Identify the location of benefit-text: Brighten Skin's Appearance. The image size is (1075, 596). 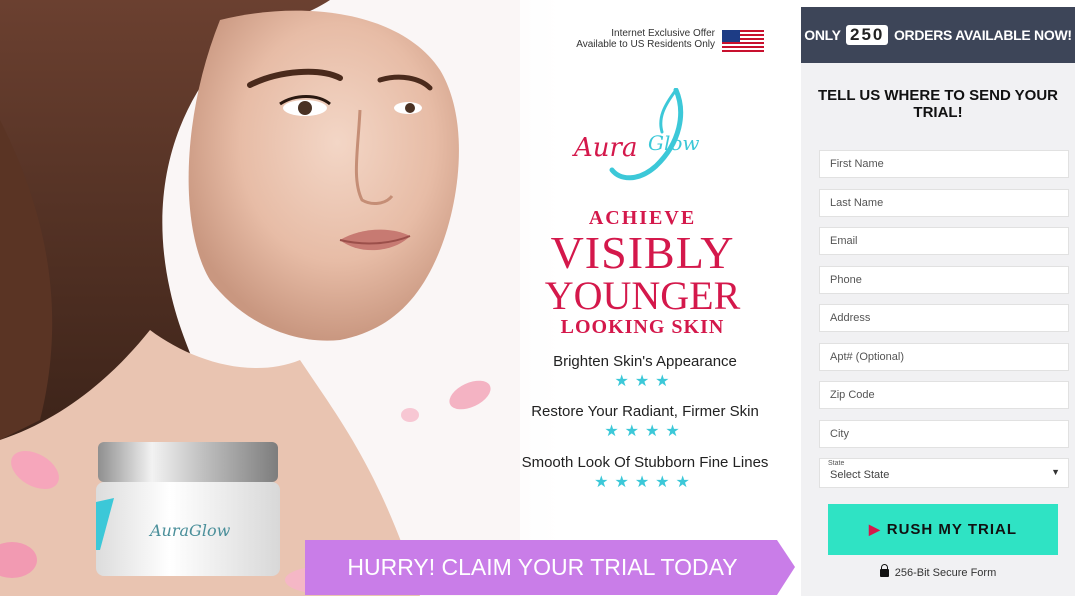
(645, 361).